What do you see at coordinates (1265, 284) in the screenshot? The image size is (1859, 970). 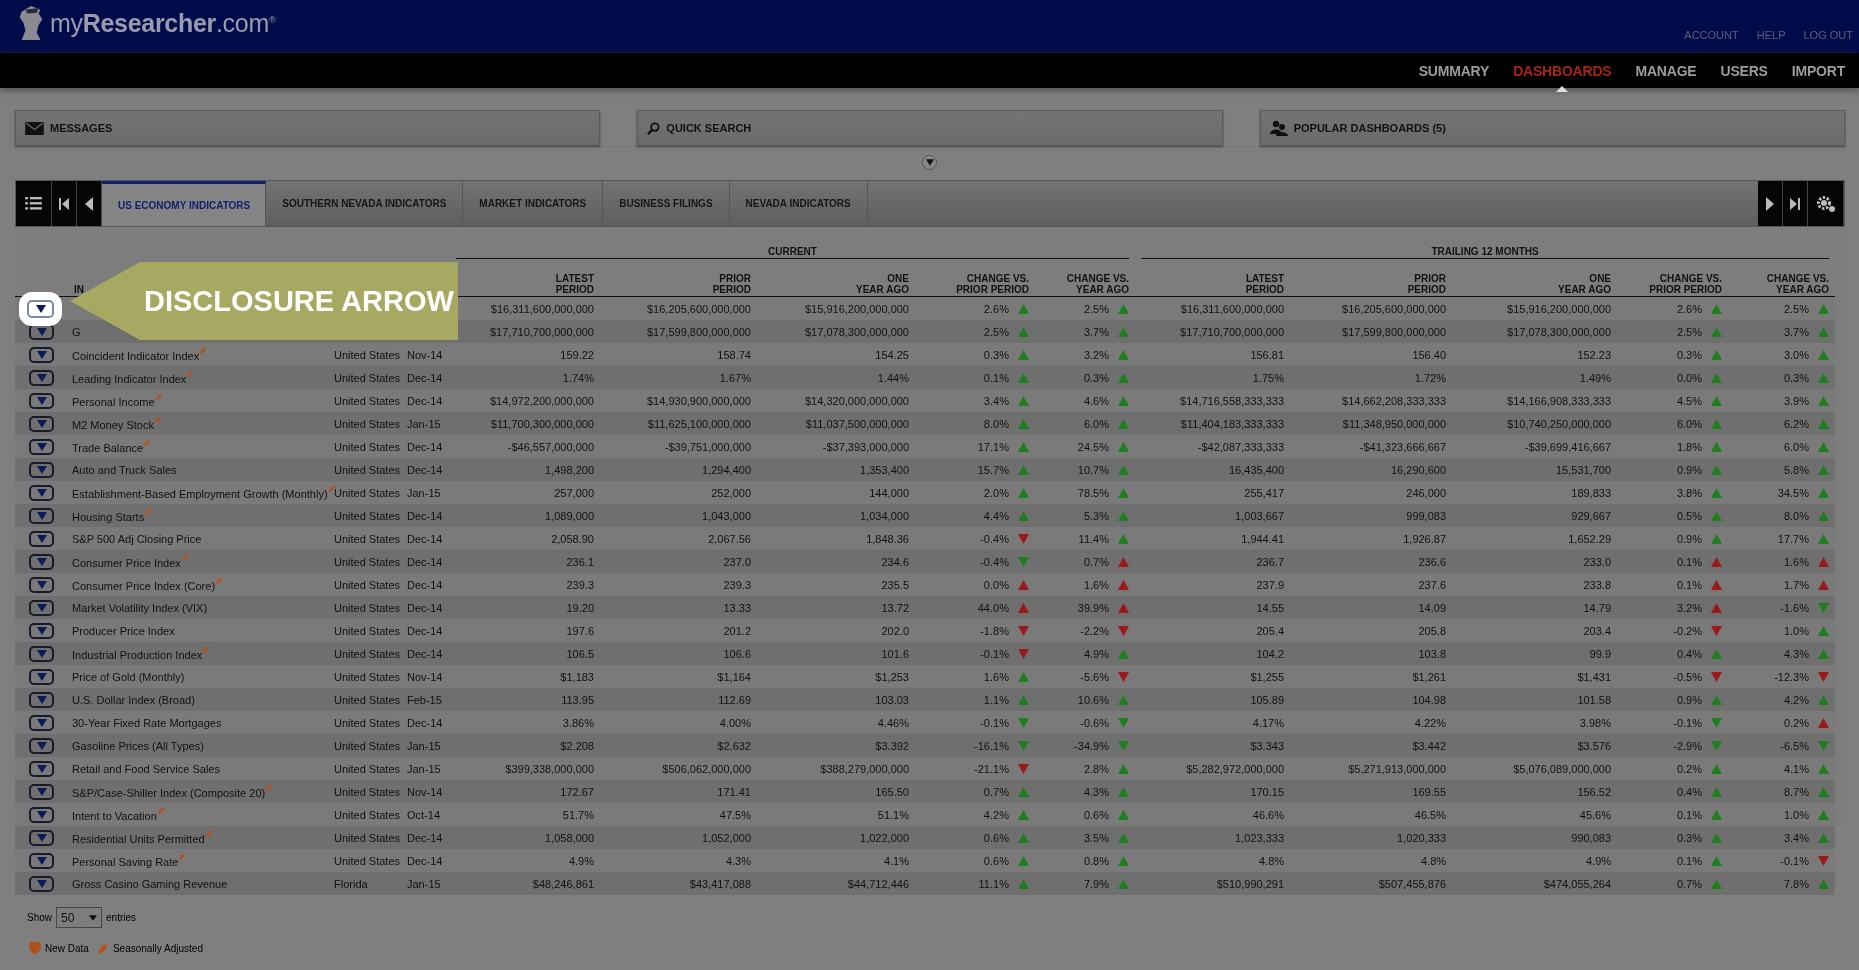 I see `column-header: LATEST PERIOD` at bounding box center [1265, 284].